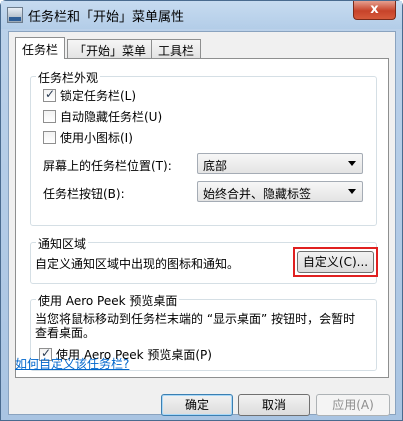 The width and height of the screenshot is (403, 421). I want to click on window-title: 任务栏和「开始」菜单属性, so click(106, 17).